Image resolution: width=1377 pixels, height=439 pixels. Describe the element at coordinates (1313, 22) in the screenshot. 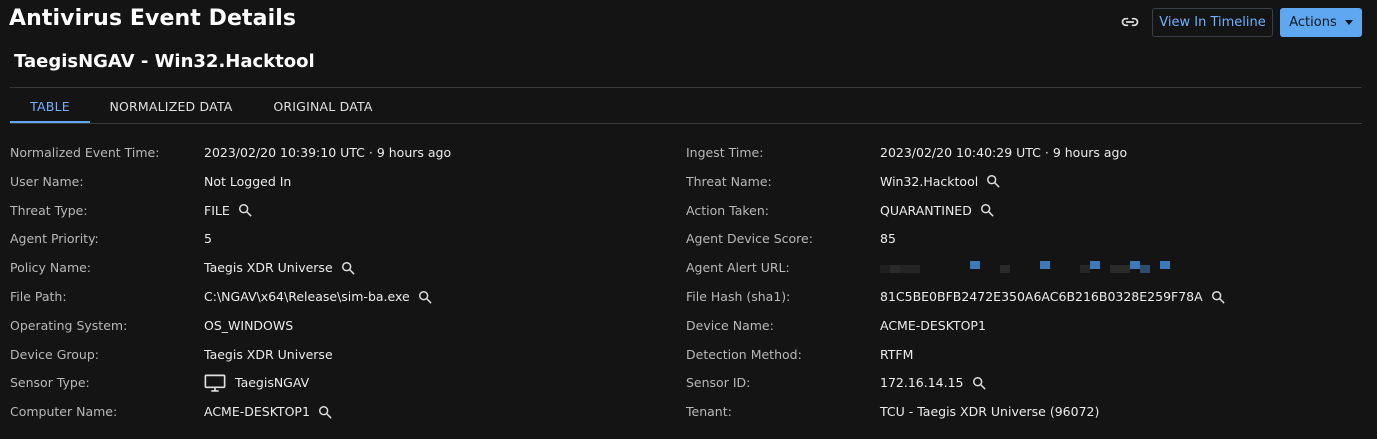

I see `actions-label: Actions` at that location.